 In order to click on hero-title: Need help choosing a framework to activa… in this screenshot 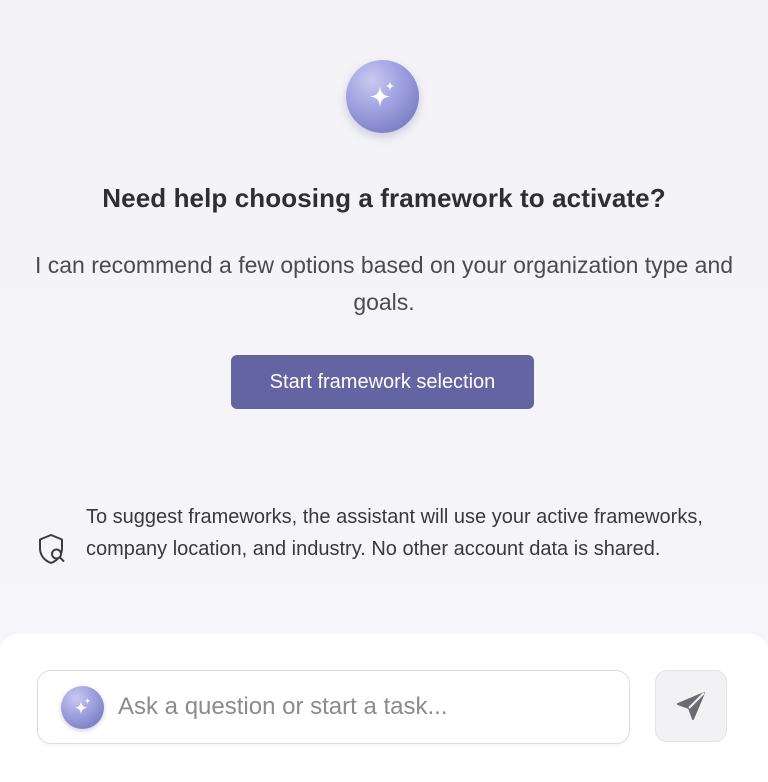, I will do `click(384, 198)`.